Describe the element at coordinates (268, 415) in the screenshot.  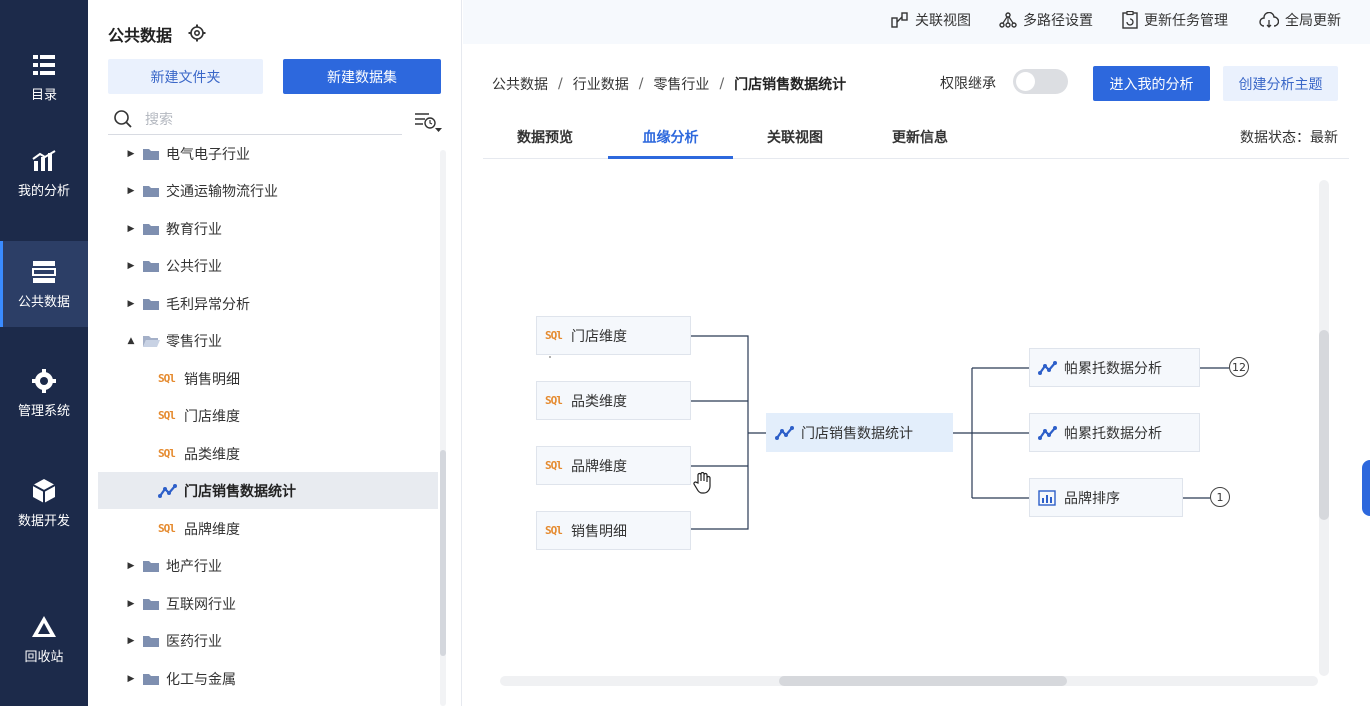
I see `tree-dataset: SQl 门店维度` at that location.